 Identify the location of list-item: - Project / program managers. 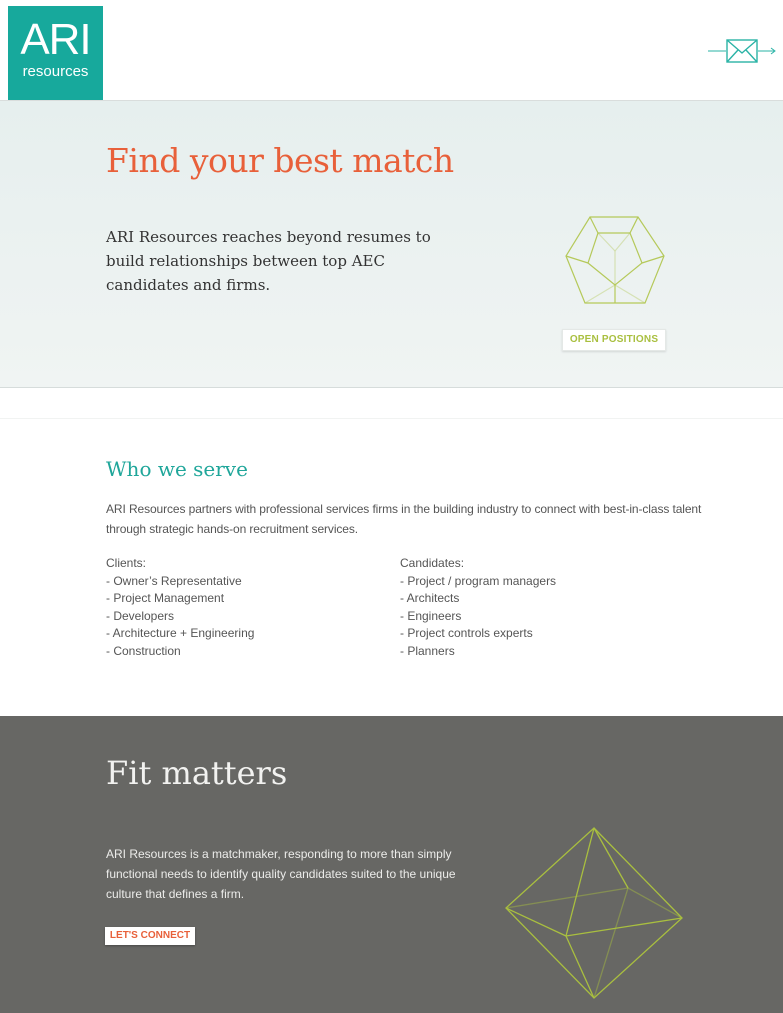
(478, 580).